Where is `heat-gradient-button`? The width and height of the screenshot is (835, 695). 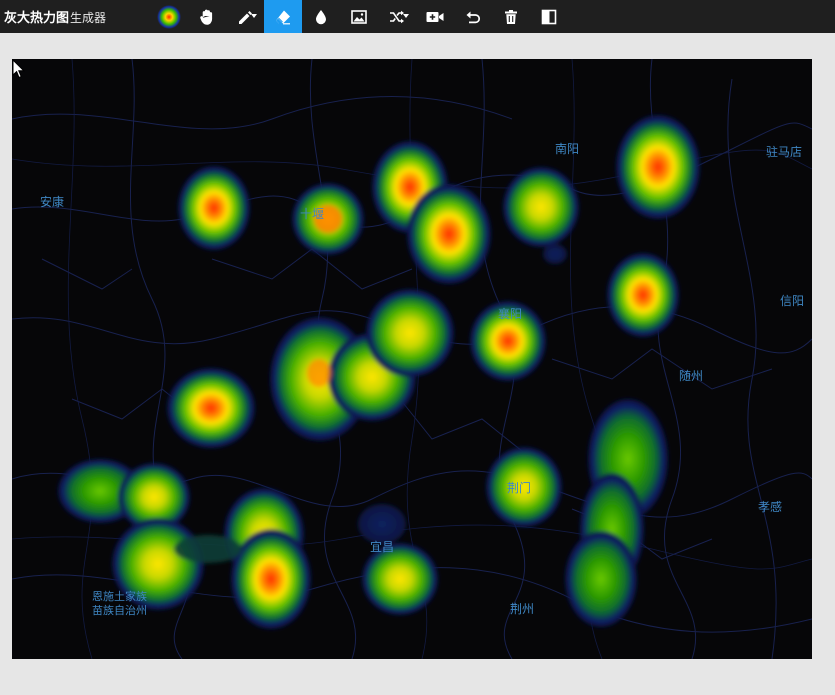 heat-gradient-button is located at coordinates (169, 16).